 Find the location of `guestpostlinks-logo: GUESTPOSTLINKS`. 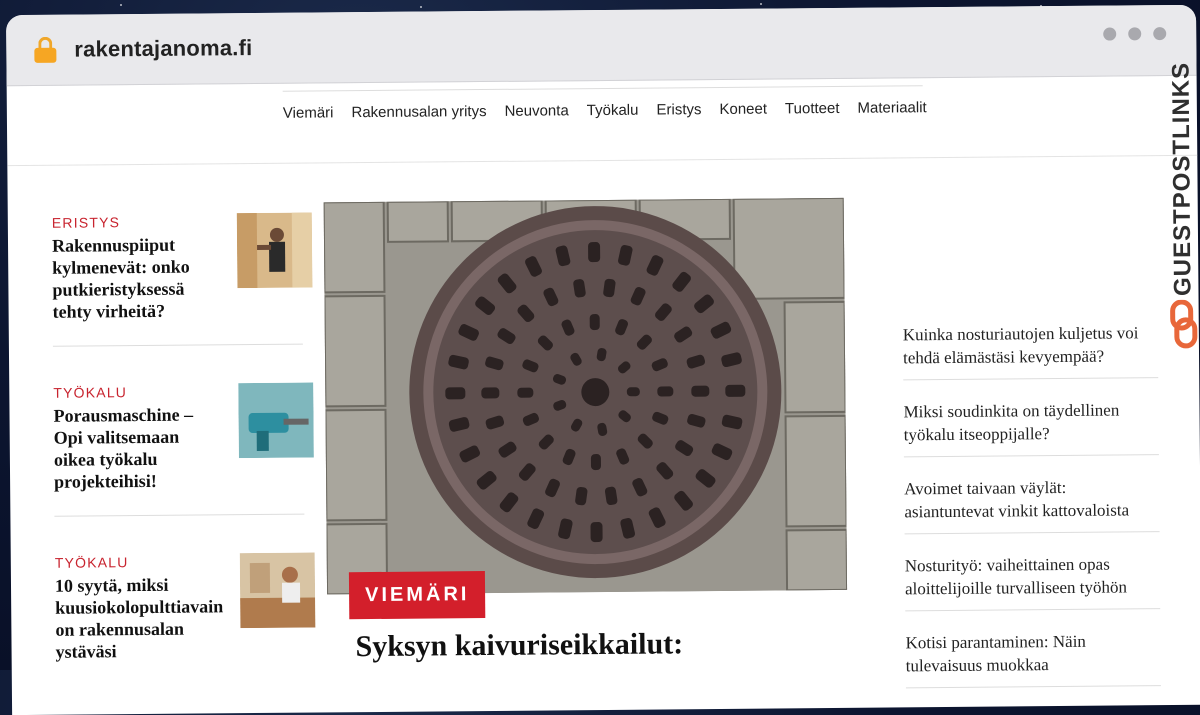

guestpostlinks-logo: GUESTPOSTLINKS is located at coordinates (1178, 210).